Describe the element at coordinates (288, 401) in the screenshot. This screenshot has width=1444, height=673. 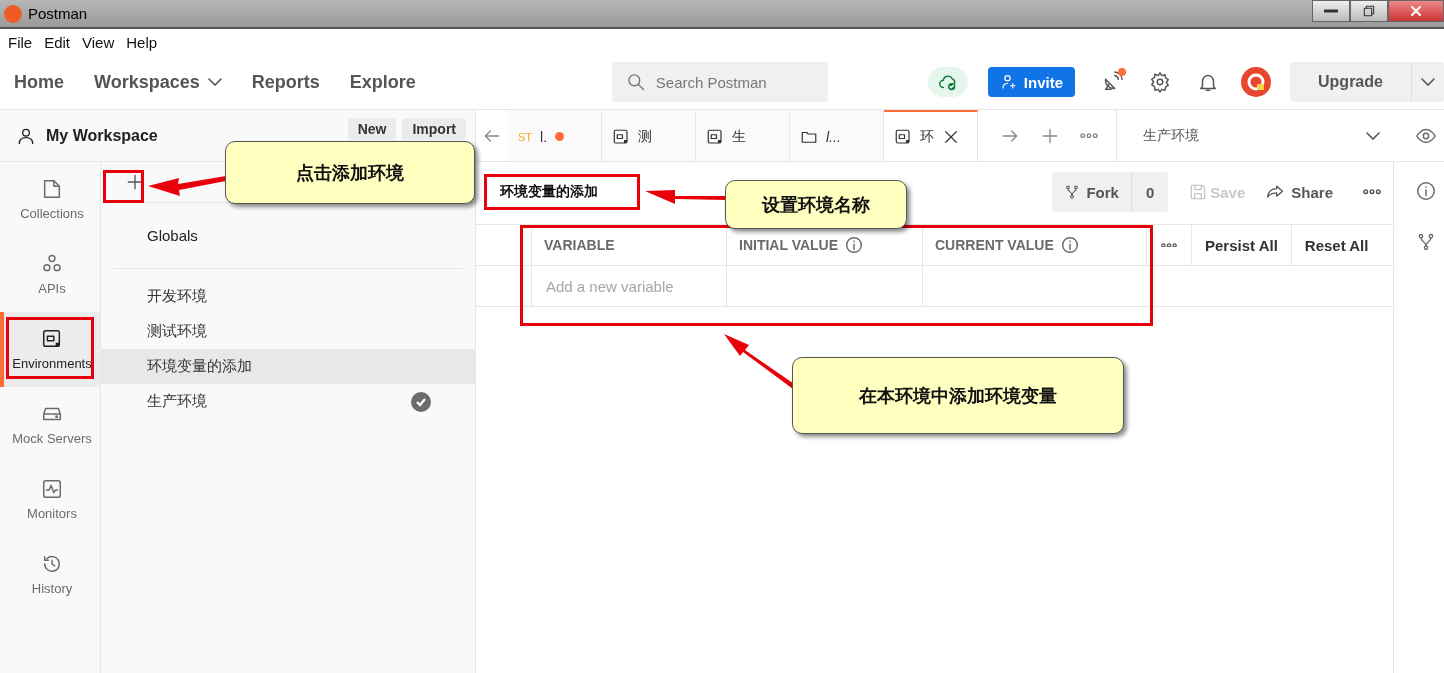
I see `environment-item: 生产环境` at that location.